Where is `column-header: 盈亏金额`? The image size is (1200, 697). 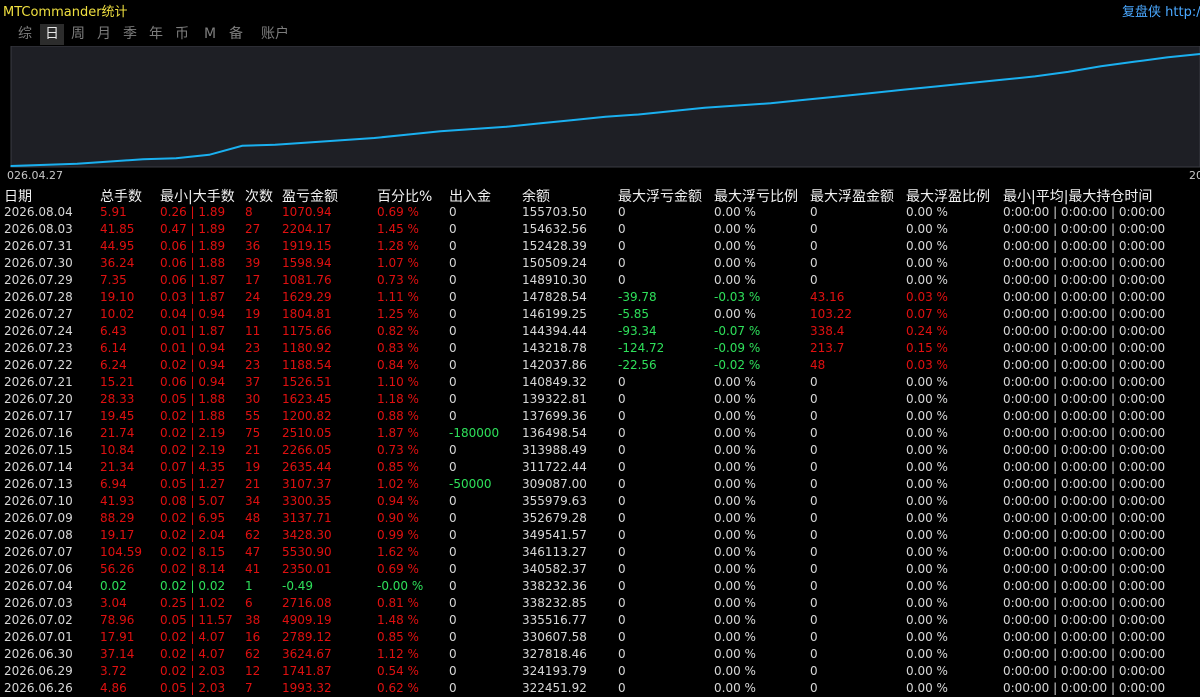 column-header: 盈亏金额 is located at coordinates (310, 196).